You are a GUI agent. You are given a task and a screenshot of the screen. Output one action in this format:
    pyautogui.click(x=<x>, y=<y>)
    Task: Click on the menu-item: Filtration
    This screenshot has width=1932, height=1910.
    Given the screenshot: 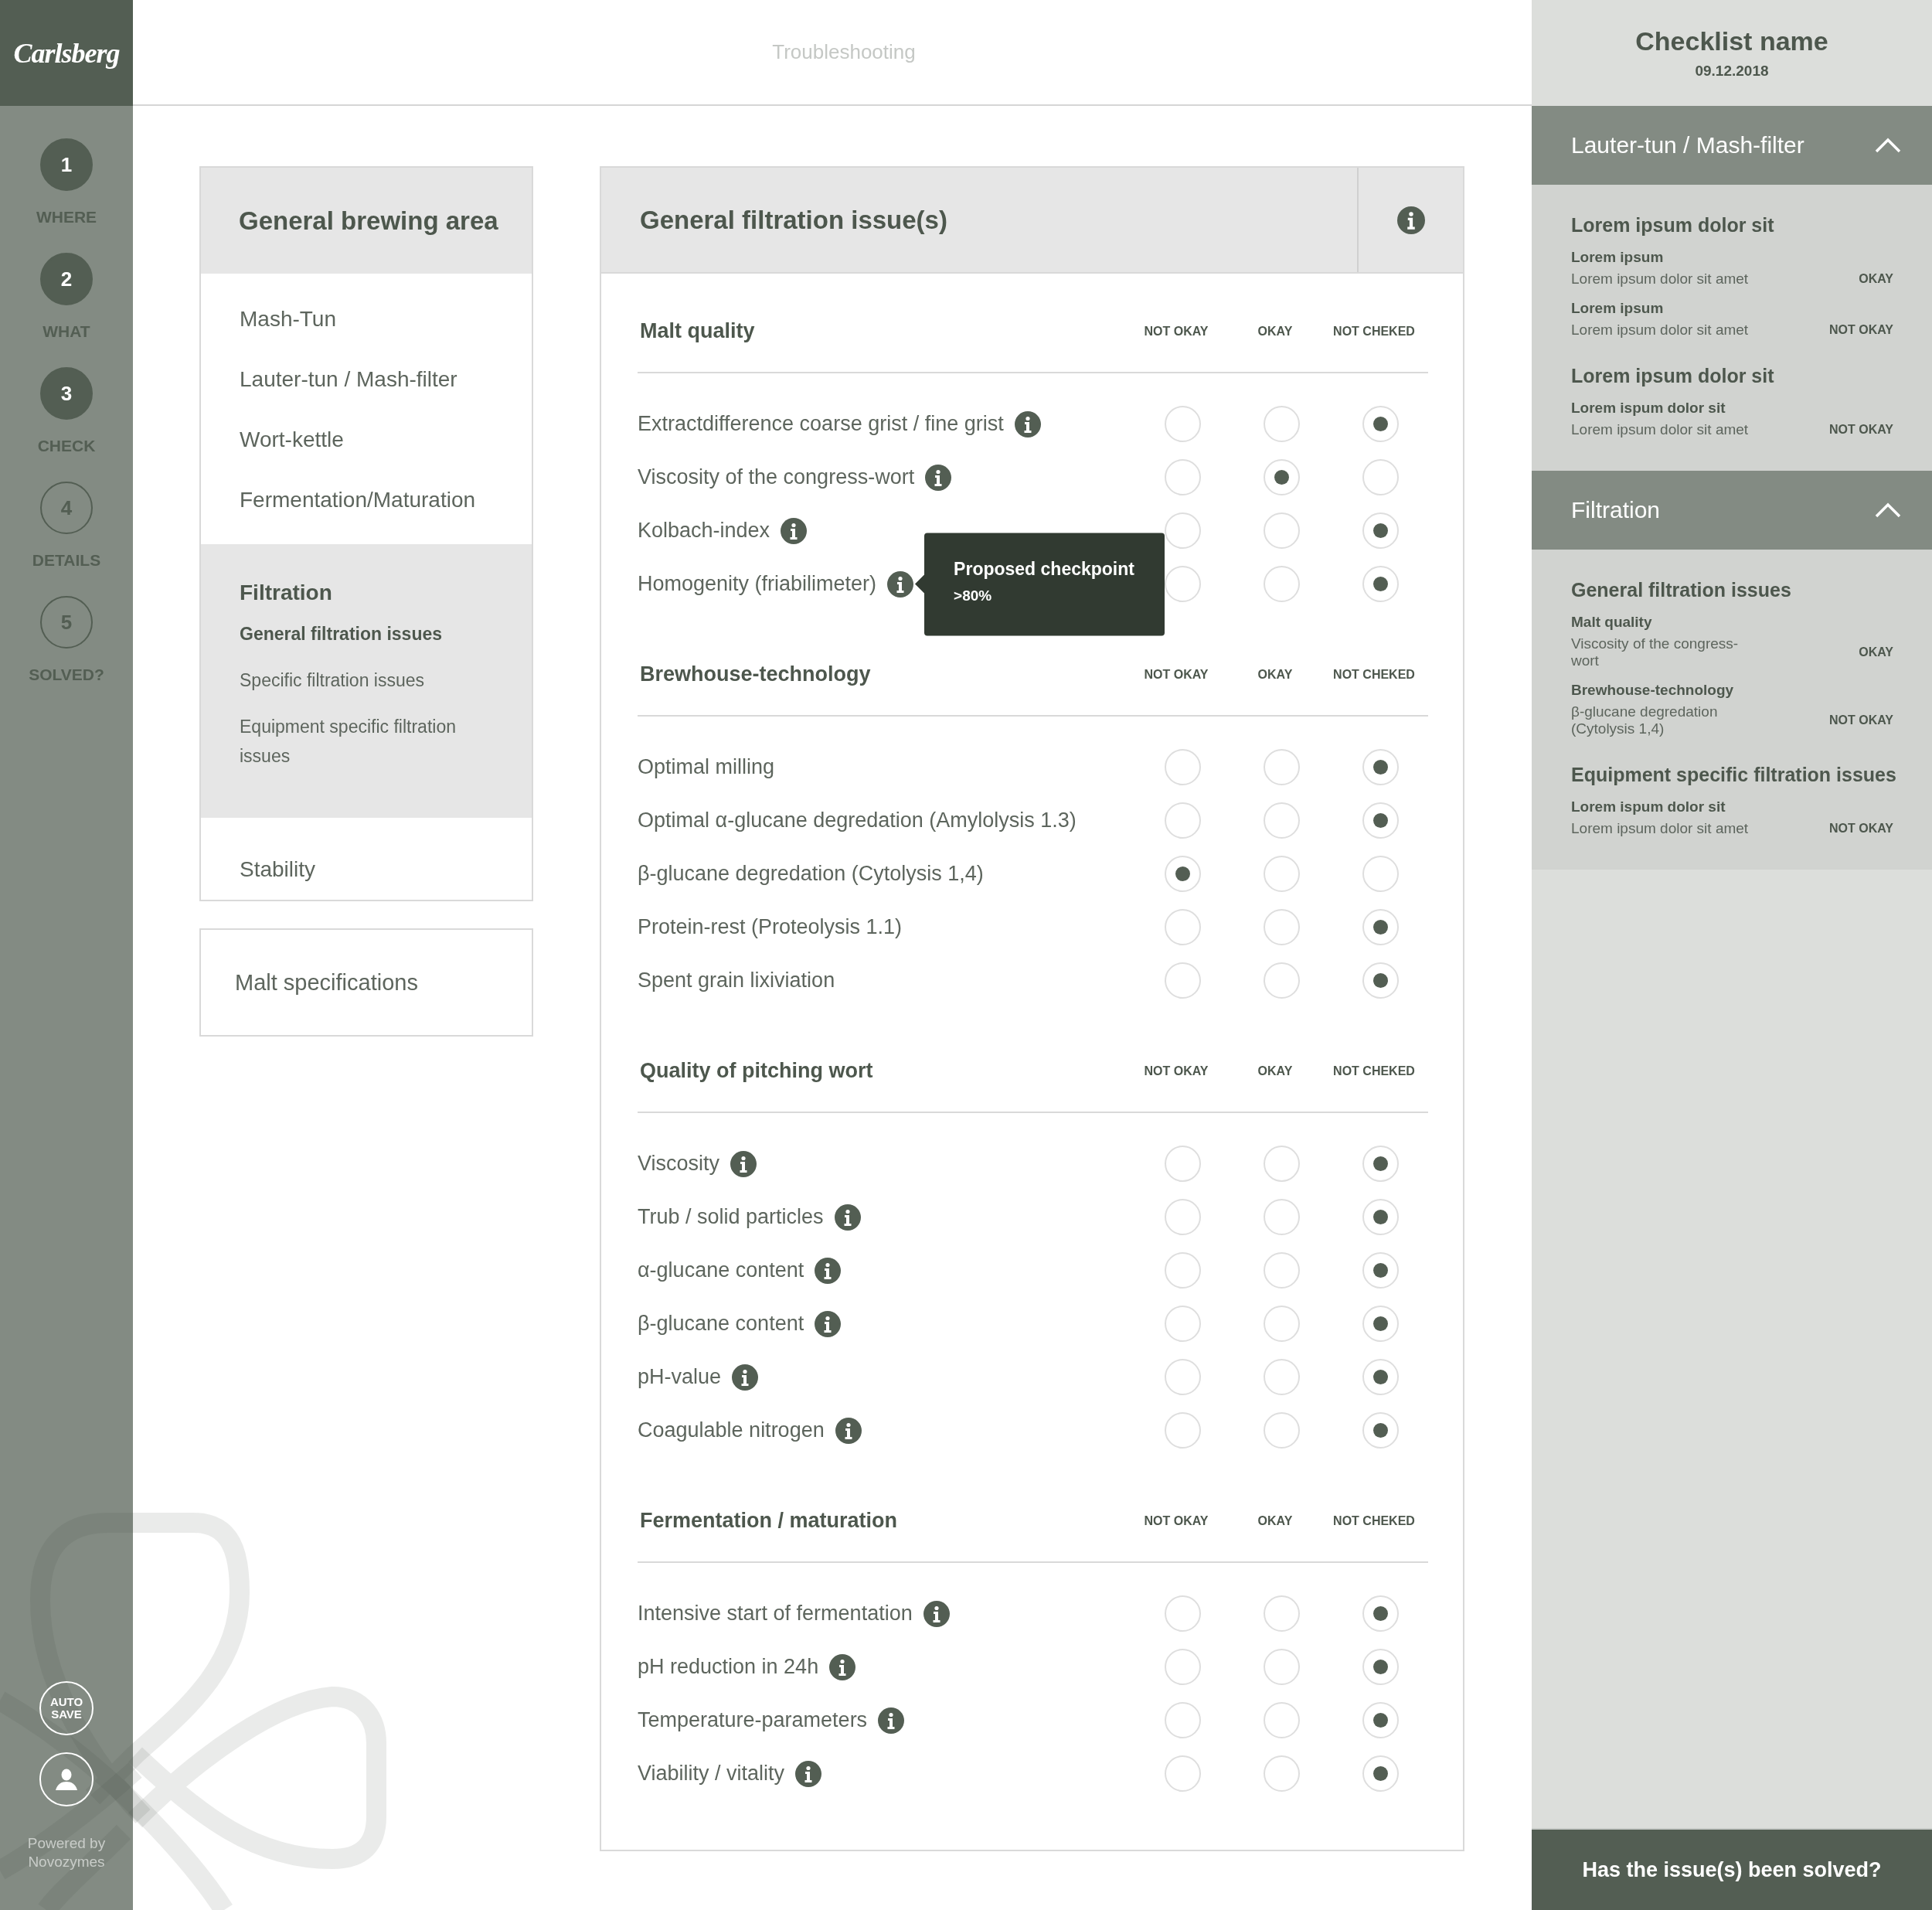 What is the action you would take?
    pyautogui.click(x=371, y=593)
    